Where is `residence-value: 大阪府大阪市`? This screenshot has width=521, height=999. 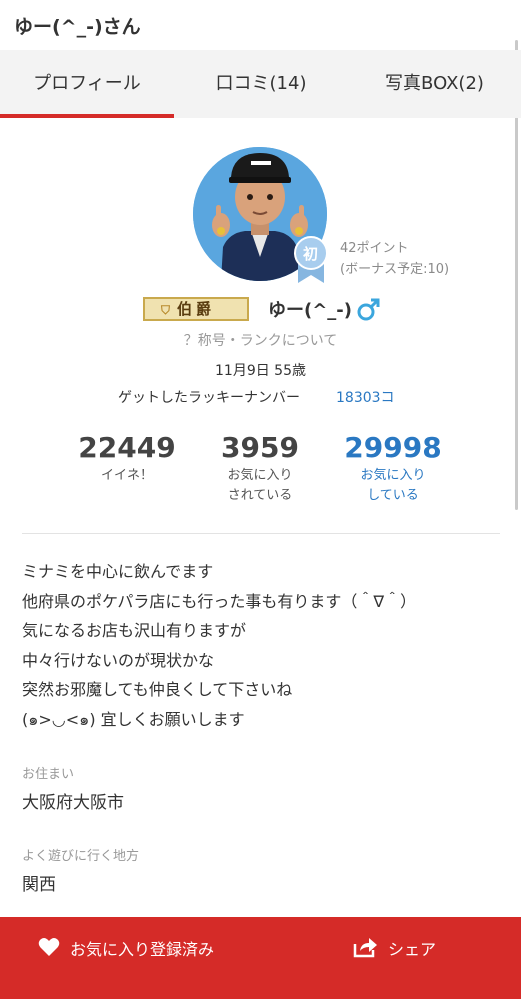 residence-value: 大阪府大阪市 is located at coordinates (73, 803).